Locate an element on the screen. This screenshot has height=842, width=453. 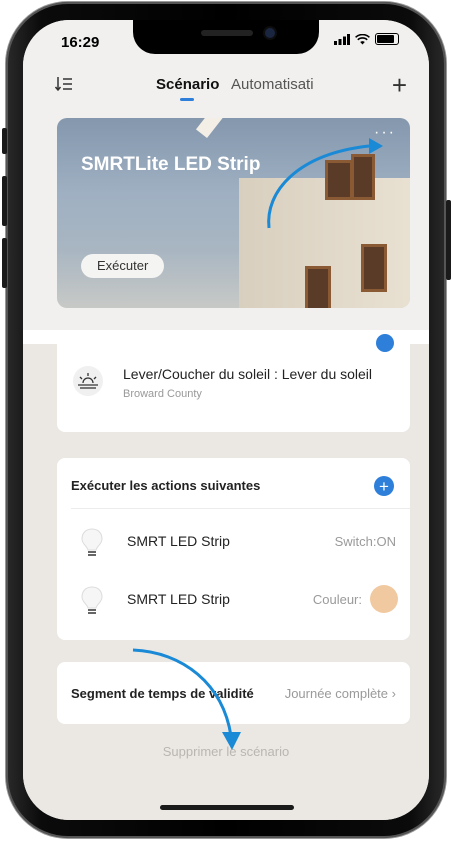
volume-down-button is located at coordinates (4, 263).